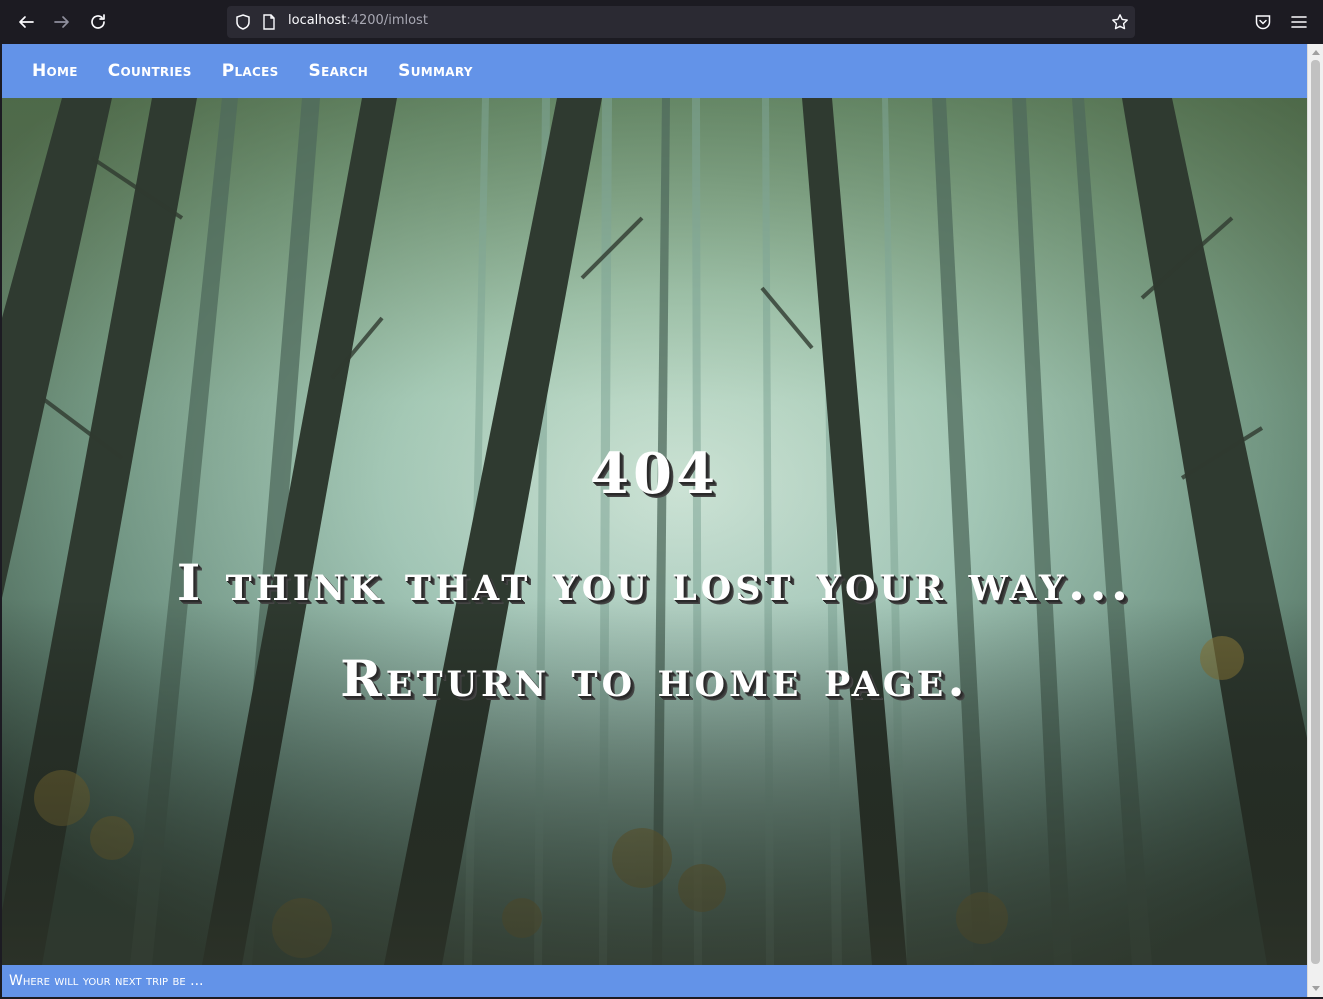 The image size is (1323, 999). I want to click on scroll-down-arrow-icon, so click(1316, 988).